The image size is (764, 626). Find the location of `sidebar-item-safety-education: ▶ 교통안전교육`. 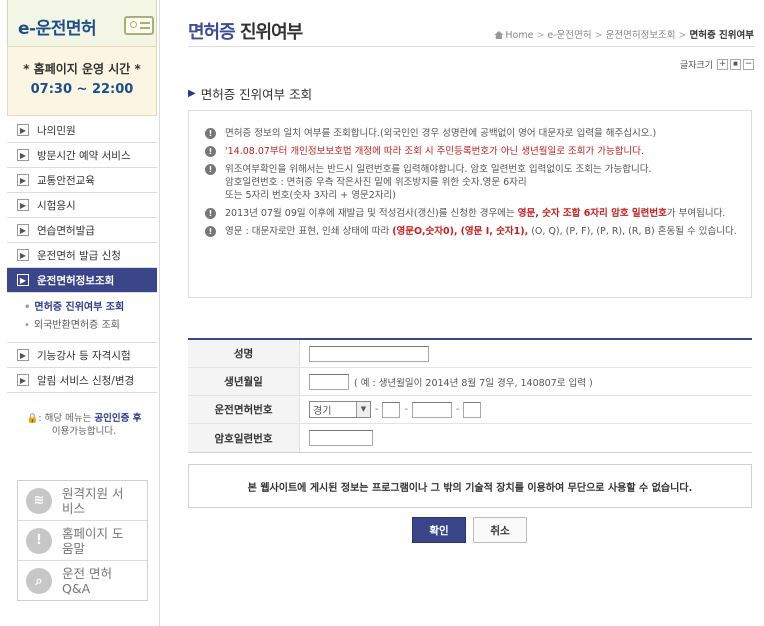

sidebar-item-safety-education: ▶ 교통안전교육 is located at coordinates (82, 180).